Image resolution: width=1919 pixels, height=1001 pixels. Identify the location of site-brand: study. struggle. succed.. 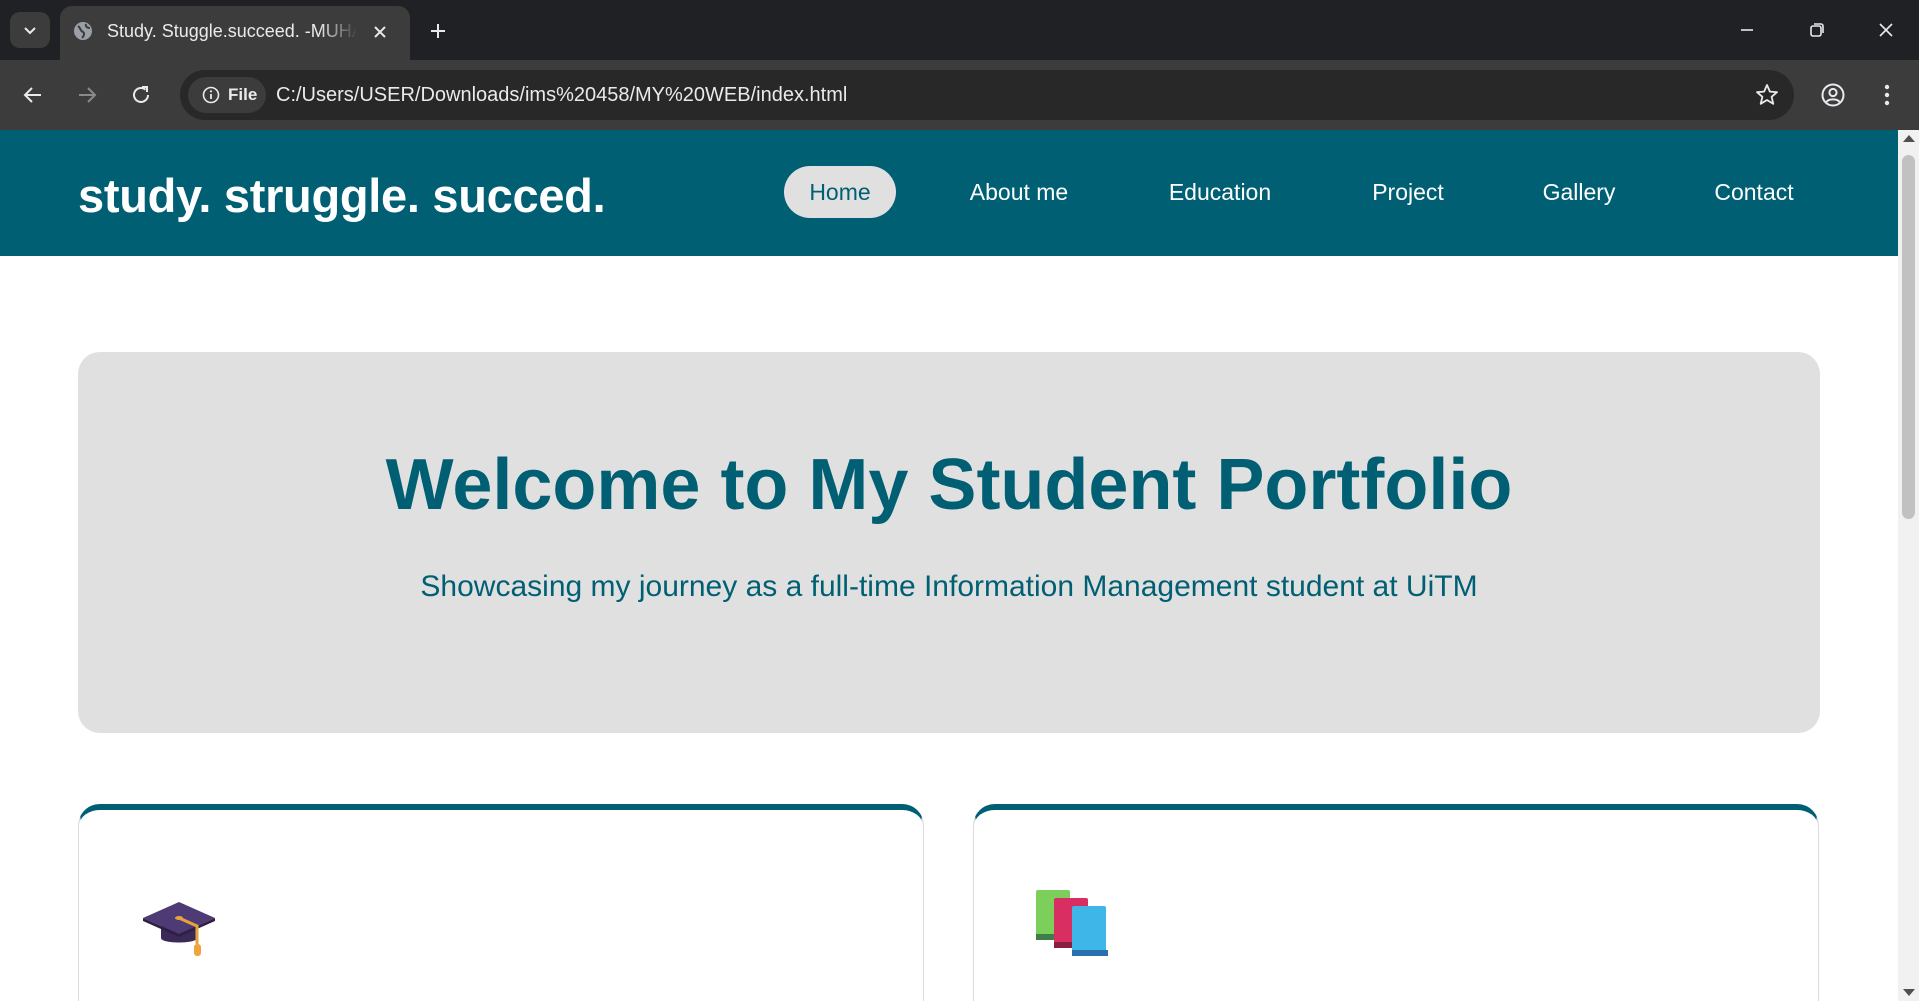
(342, 195).